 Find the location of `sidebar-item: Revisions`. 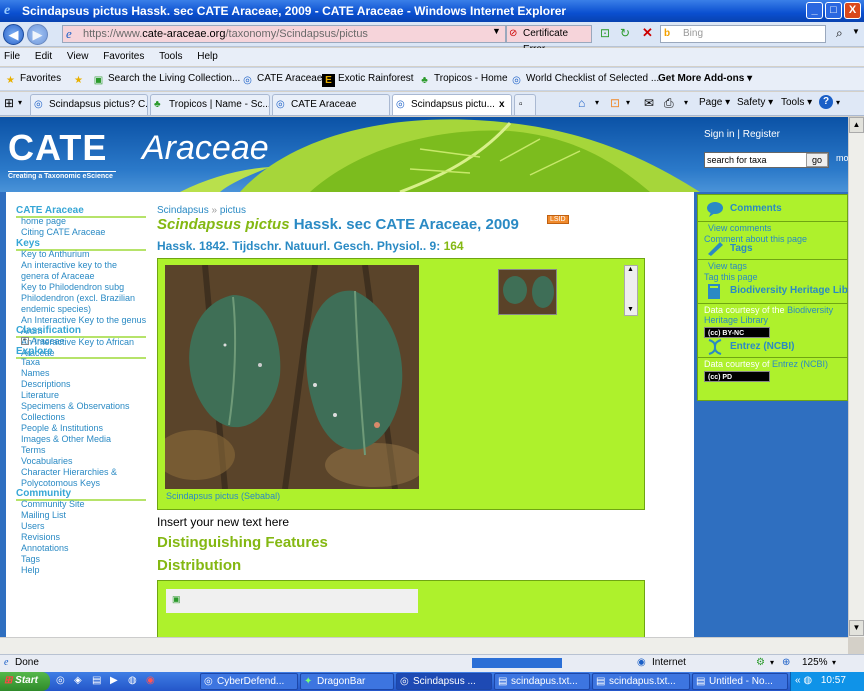

sidebar-item: Revisions is located at coordinates (84, 537).